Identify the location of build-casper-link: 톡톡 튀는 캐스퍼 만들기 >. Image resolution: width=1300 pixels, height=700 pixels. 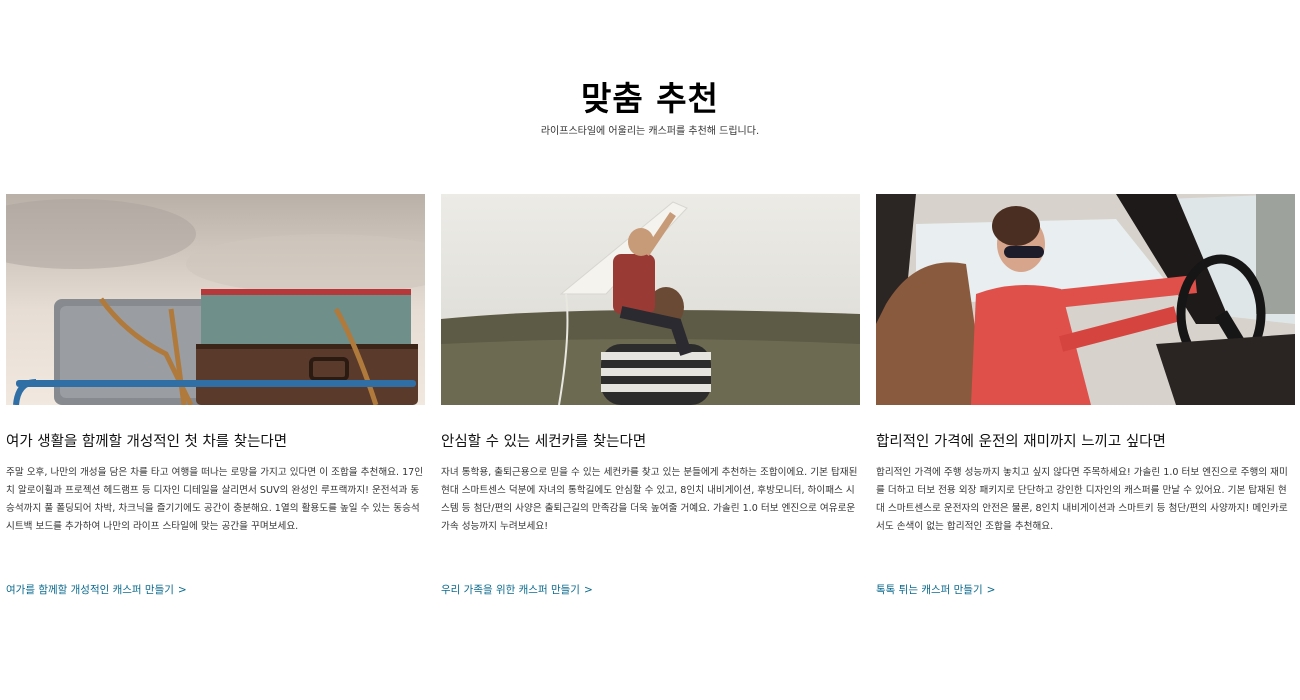
(935, 589).